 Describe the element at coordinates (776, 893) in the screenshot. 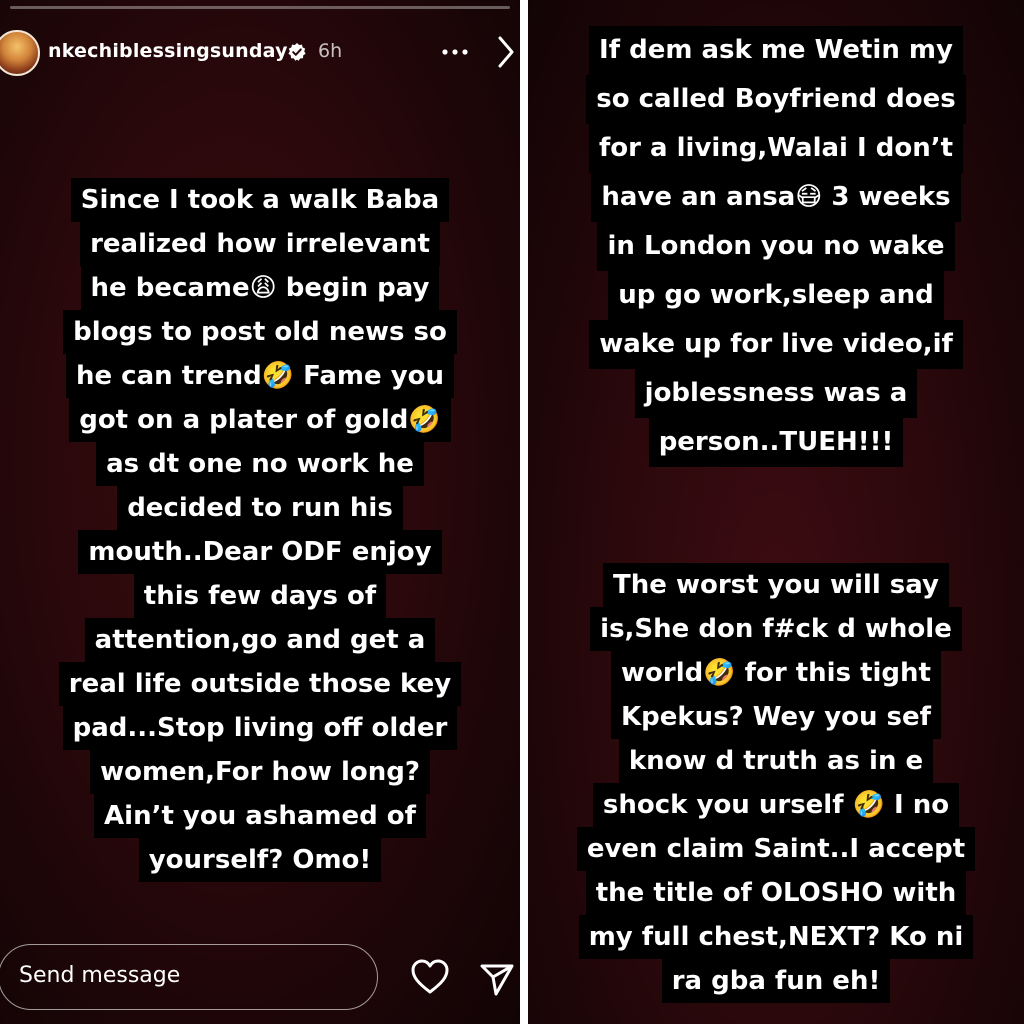

I see `caption-line: the title of OLOSHO with` at that location.